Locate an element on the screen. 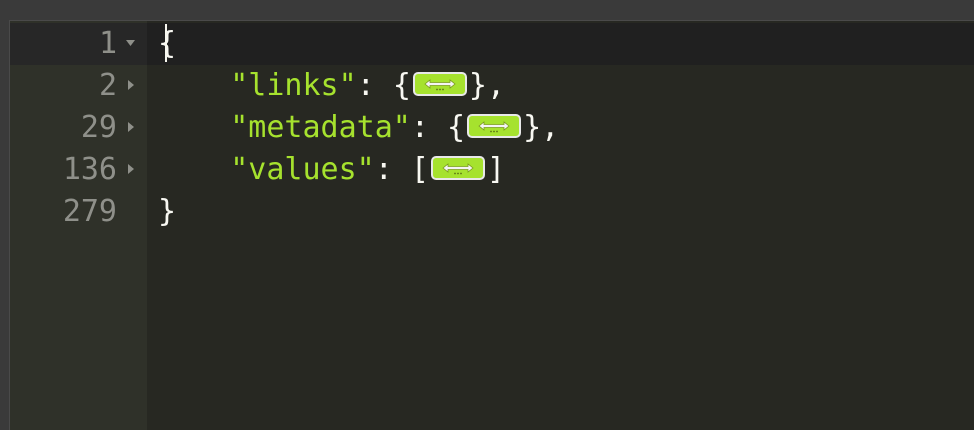 This screenshot has width=974, height=430. line-number: 2 is located at coordinates (107, 85).